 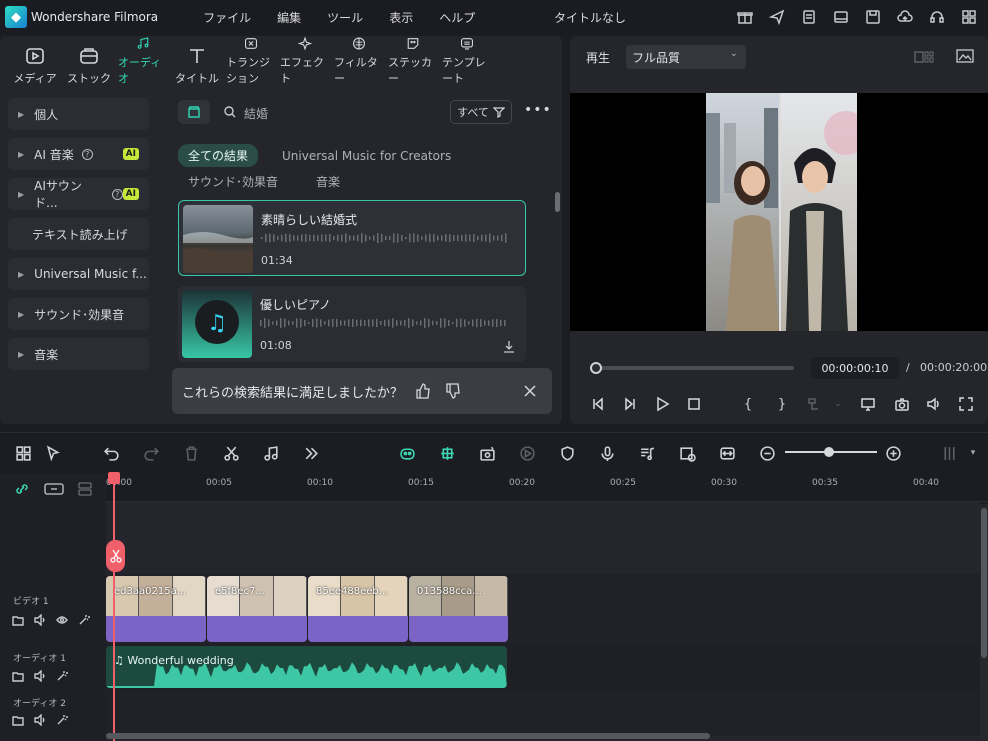 What do you see at coordinates (413, 64) in the screenshot?
I see `tab-stickers: ステッカー` at bounding box center [413, 64].